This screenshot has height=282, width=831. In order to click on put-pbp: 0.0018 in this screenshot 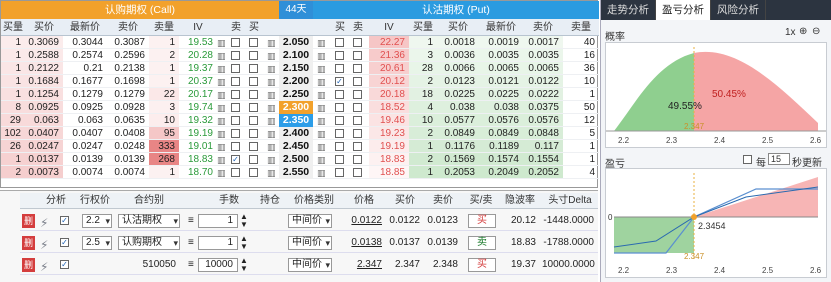, I will do `click(458, 42)`.